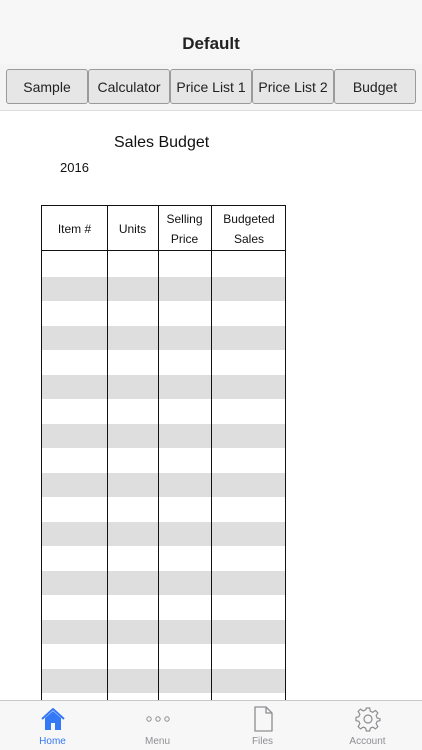  I want to click on tab-menu: Menu, so click(157, 725).